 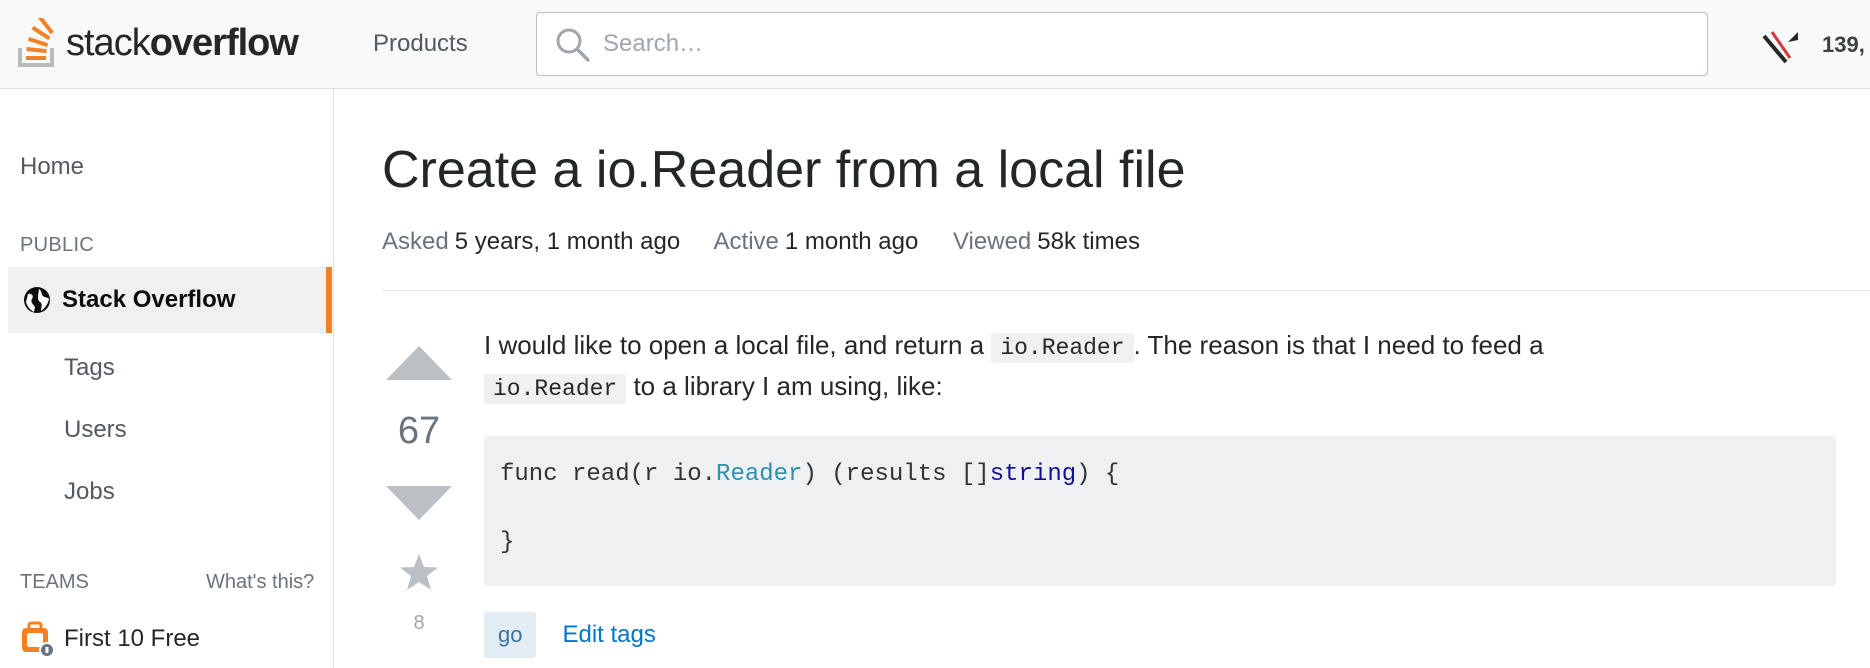 I want to click on sidebar-item-users: Users, so click(x=95, y=430).